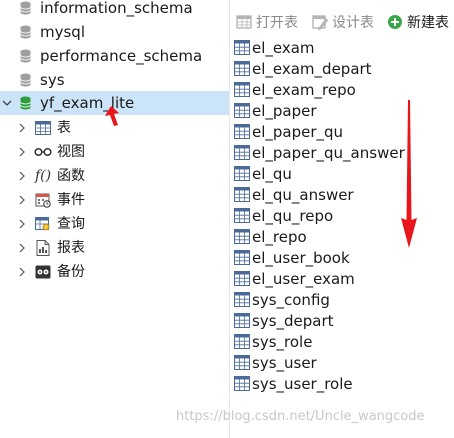  I want to click on new-table-button: 新建表, so click(418, 22).